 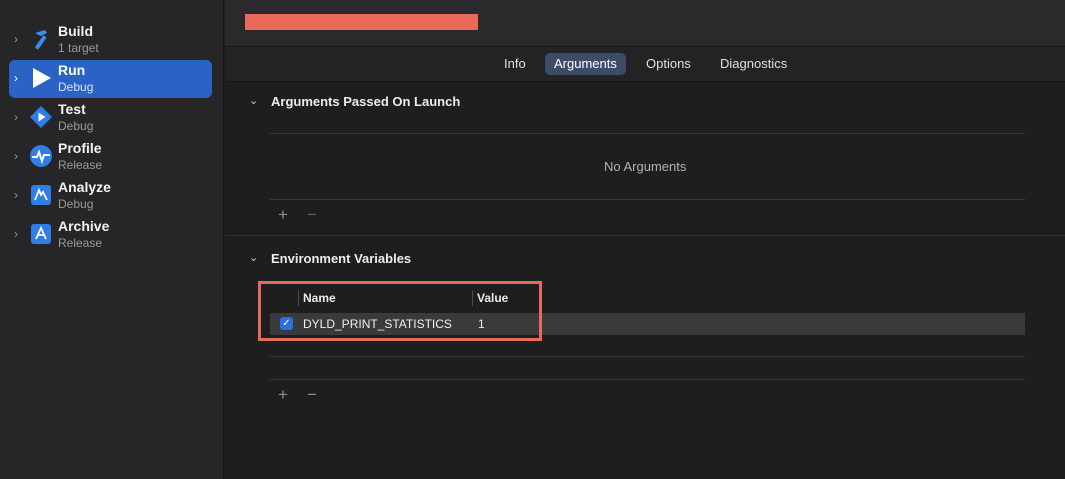 What do you see at coordinates (515, 64) in the screenshot?
I see `tab-info: Info` at bounding box center [515, 64].